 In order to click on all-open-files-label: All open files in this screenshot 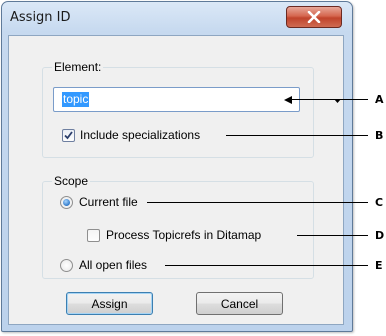, I will do `click(113, 265)`.